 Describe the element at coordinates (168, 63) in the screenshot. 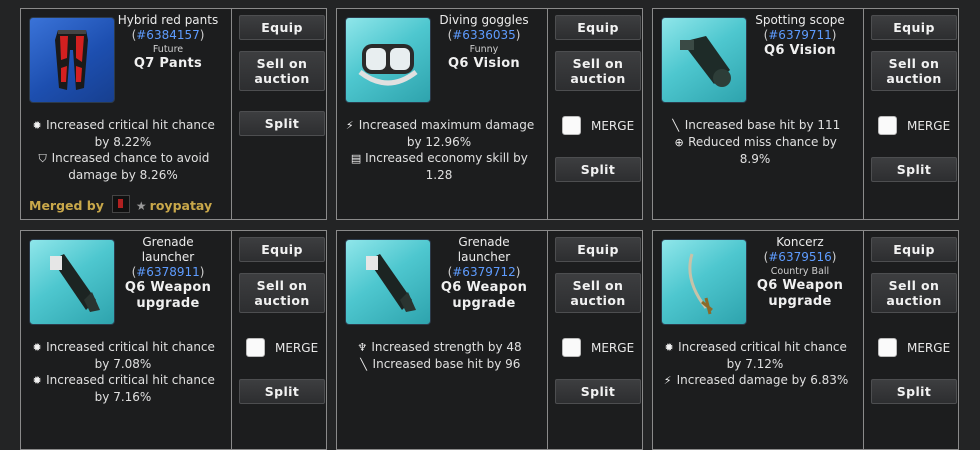

I see `item-class: Q7 Pants` at that location.